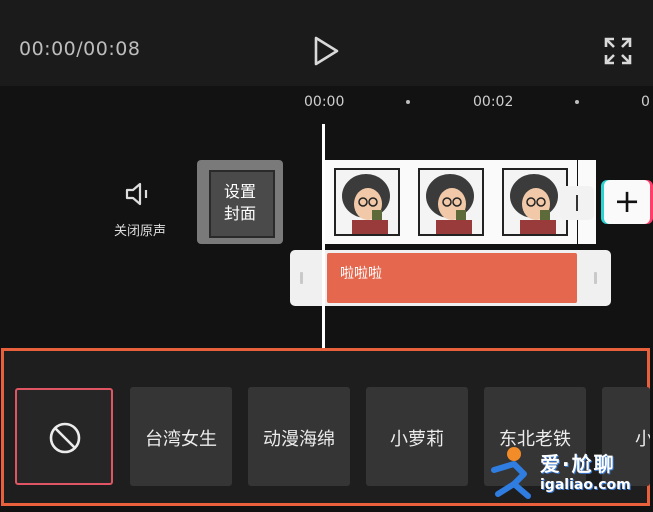 The height and width of the screenshot is (512, 653). What do you see at coordinates (181, 439) in the screenshot?
I see `voice-option-label: 台湾女生` at bounding box center [181, 439].